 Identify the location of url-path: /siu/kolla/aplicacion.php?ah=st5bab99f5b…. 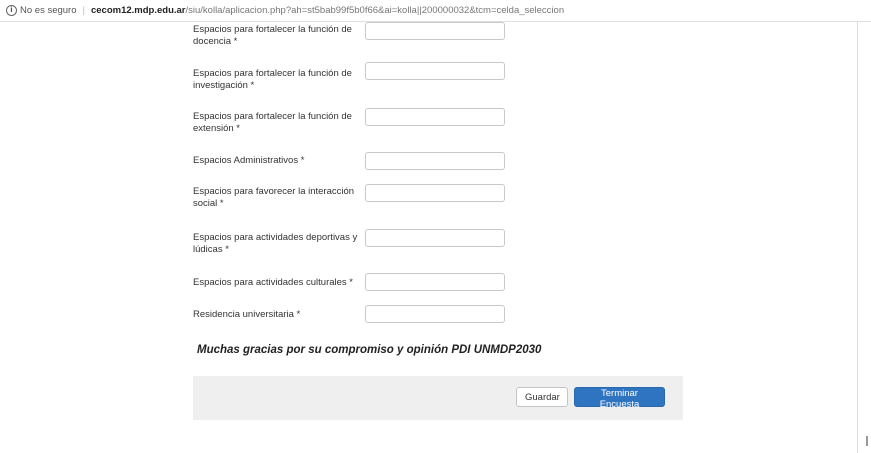
(375, 10).